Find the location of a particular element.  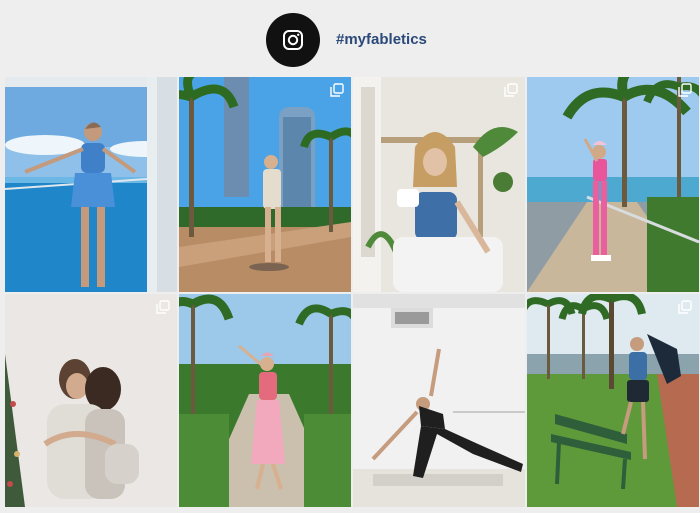

instagram-icon is located at coordinates (293, 40).